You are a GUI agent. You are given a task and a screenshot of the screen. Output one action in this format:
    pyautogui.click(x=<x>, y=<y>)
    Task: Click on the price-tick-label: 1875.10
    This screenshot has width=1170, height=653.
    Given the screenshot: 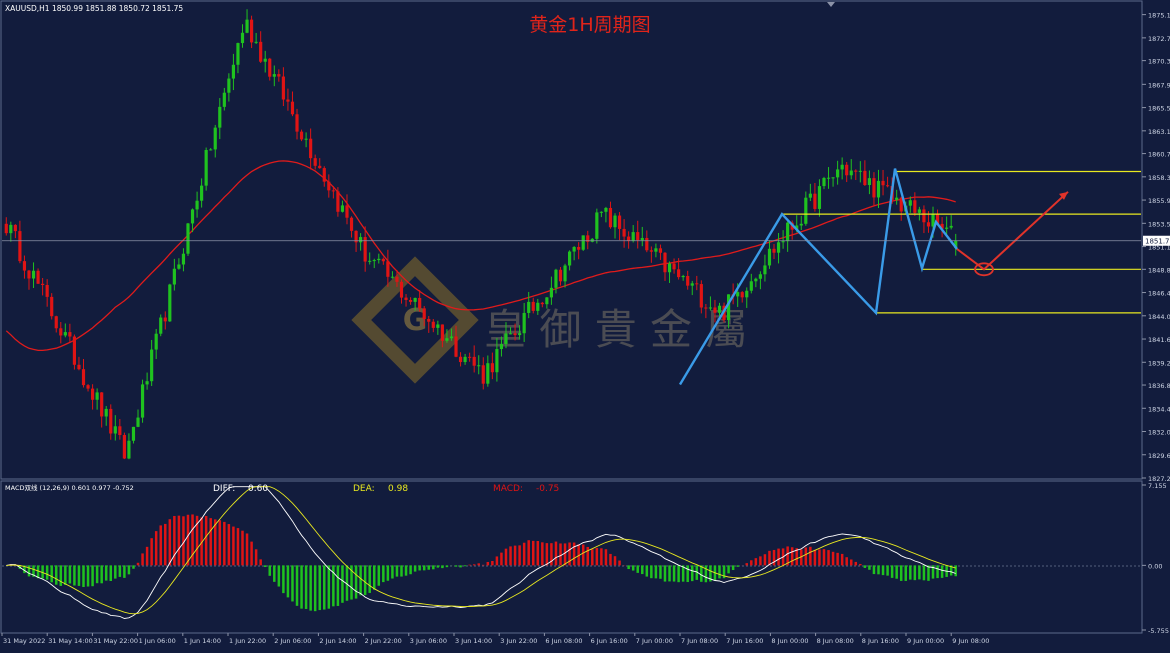 What is the action you would take?
    pyautogui.click(x=1159, y=16)
    